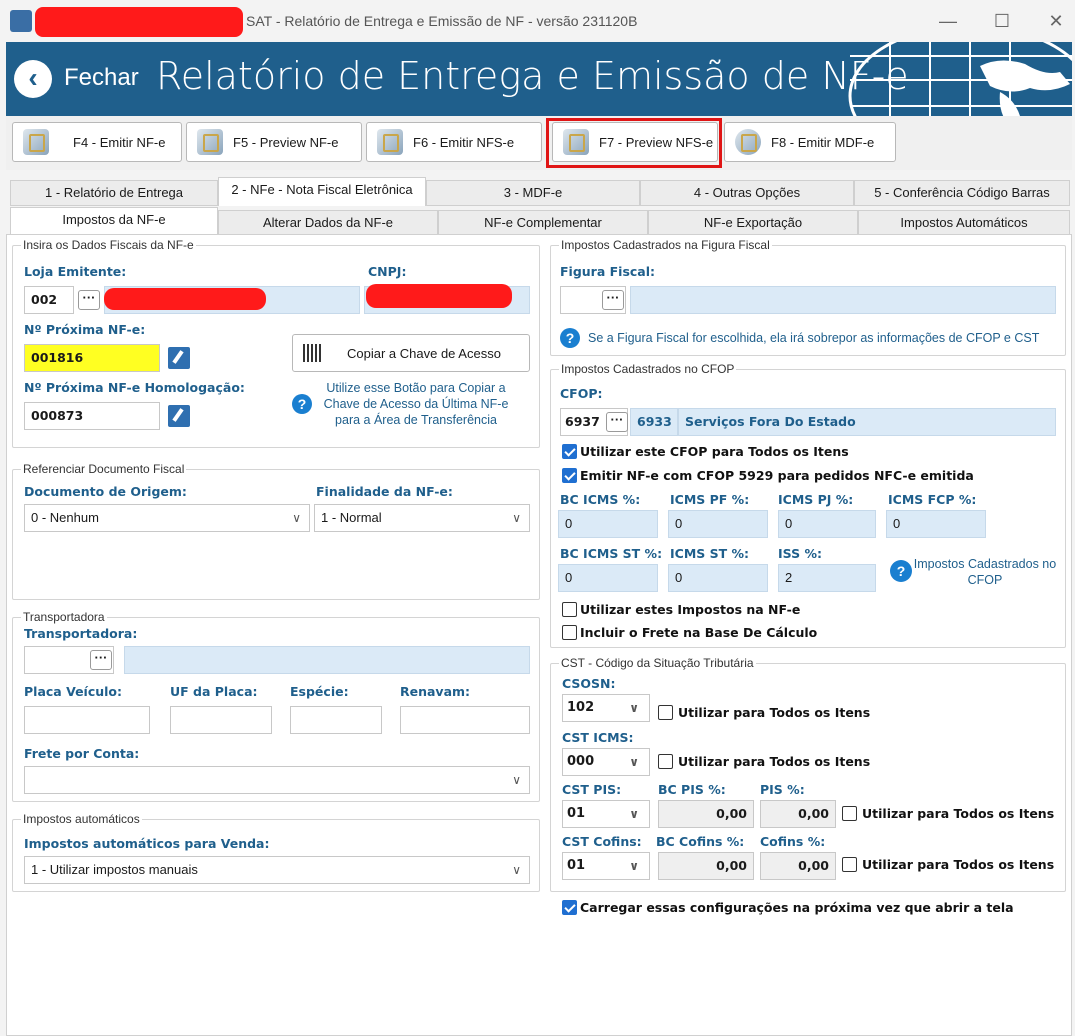 This screenshot has width=1075, height=1036. Describe the element at coordinates (89, 300) in the screenshot. I see `loja-lookup-button: ···` at that location.